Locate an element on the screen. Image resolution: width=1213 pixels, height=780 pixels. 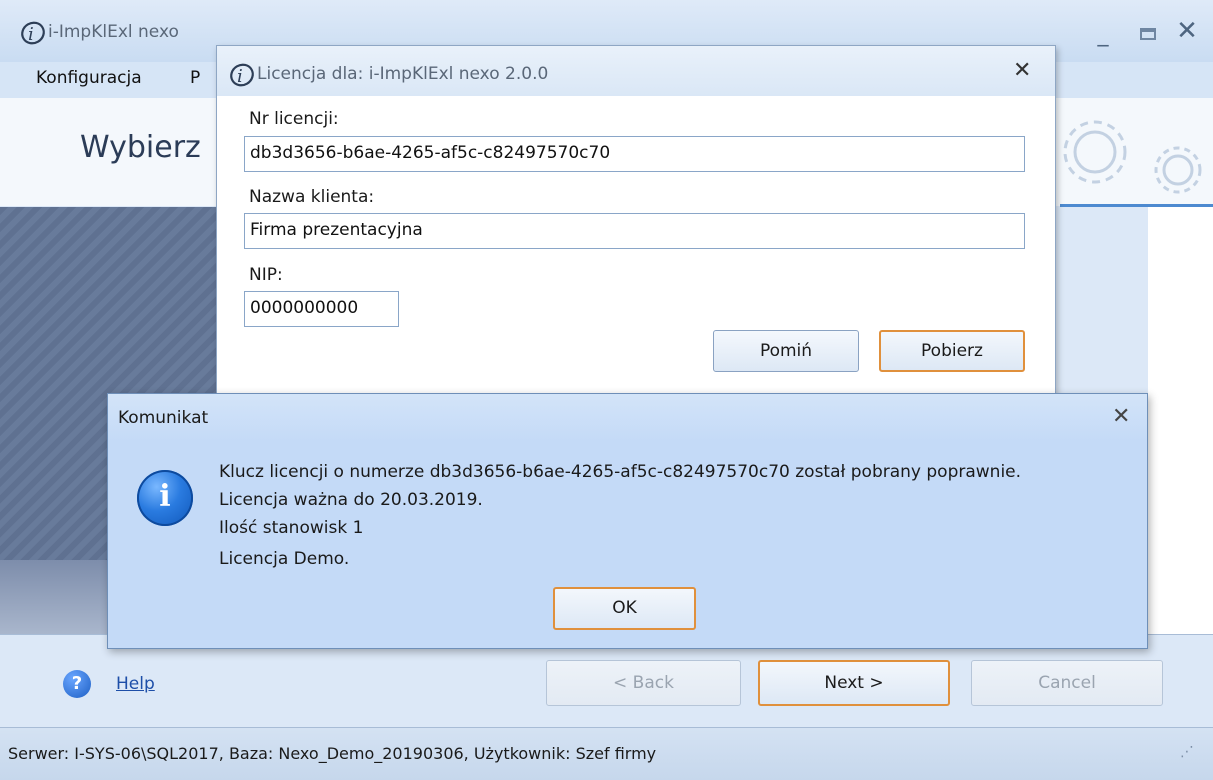
ok-button: OK is located at coordinates (624, 608).